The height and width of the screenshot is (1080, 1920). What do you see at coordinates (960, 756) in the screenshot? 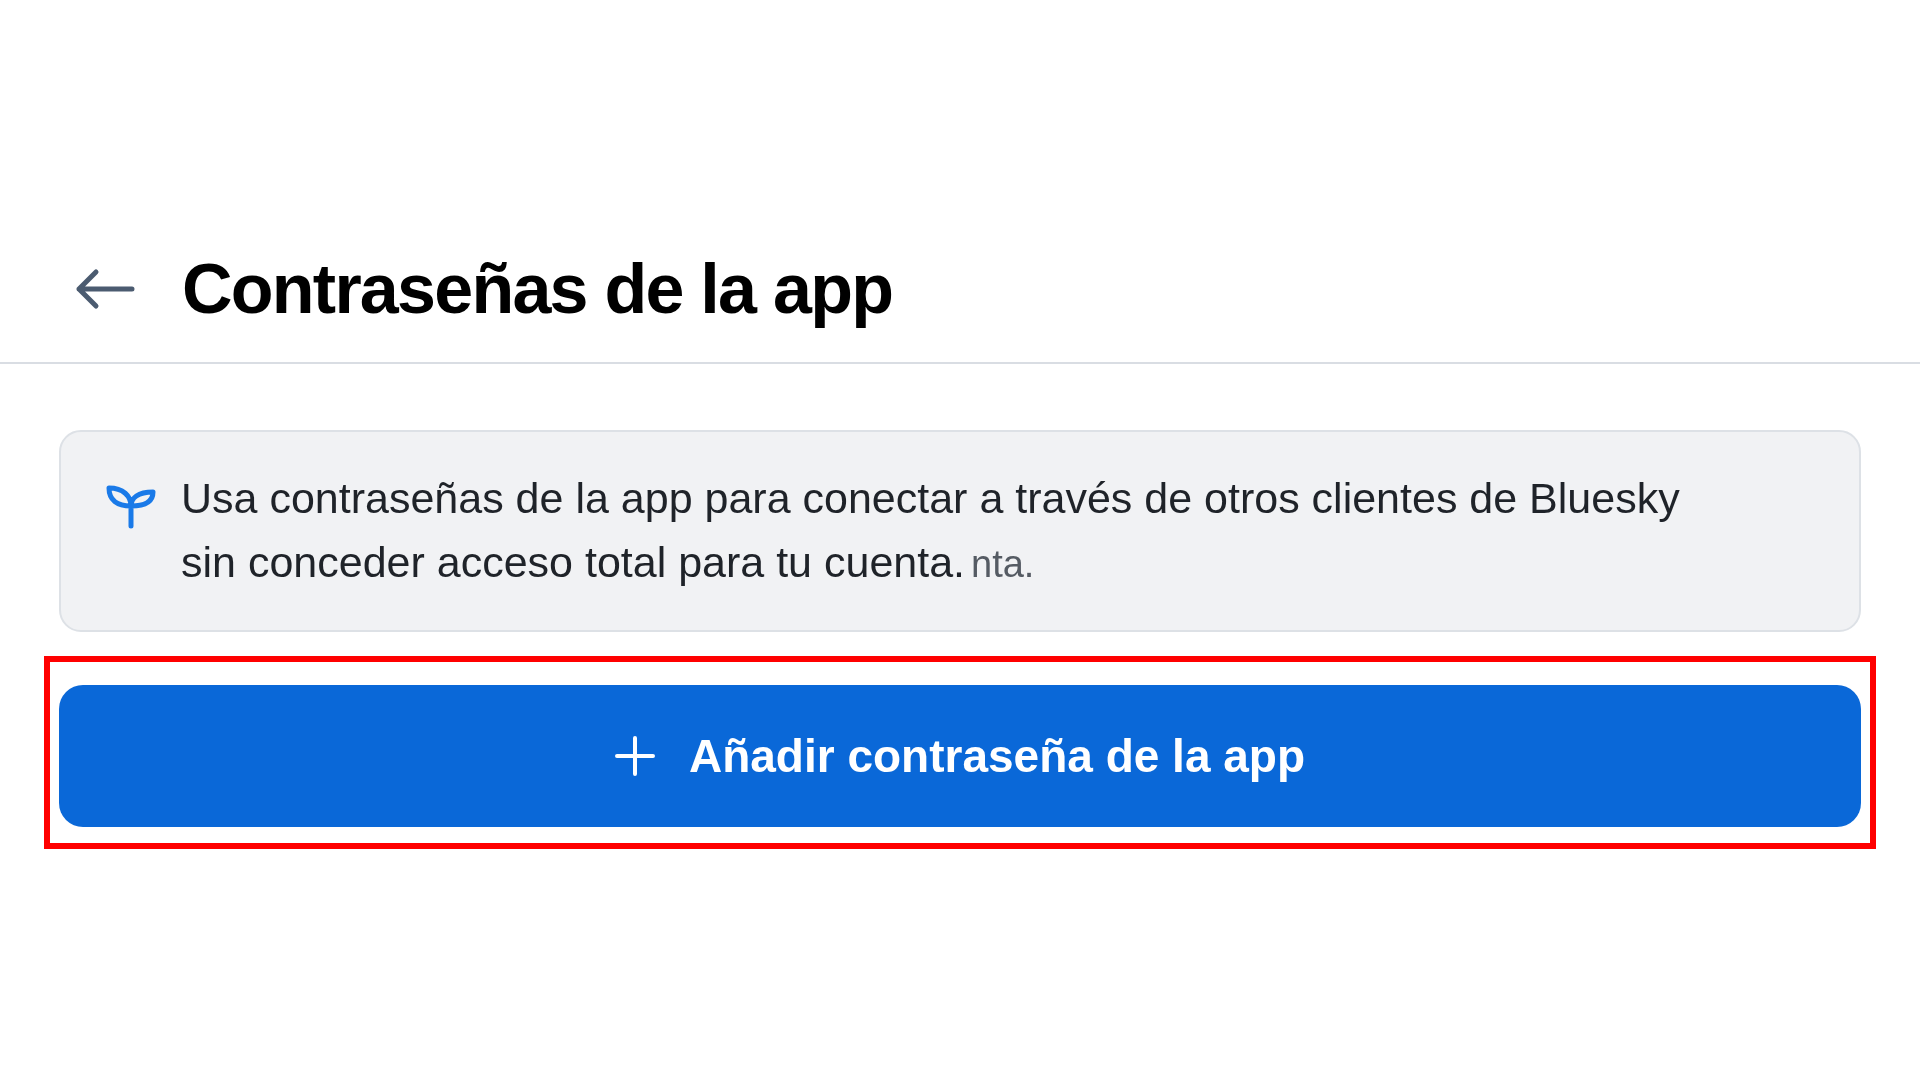
I see `add-app-password-button: Añadir contraseña de la app` at bounding box center [960, 756].